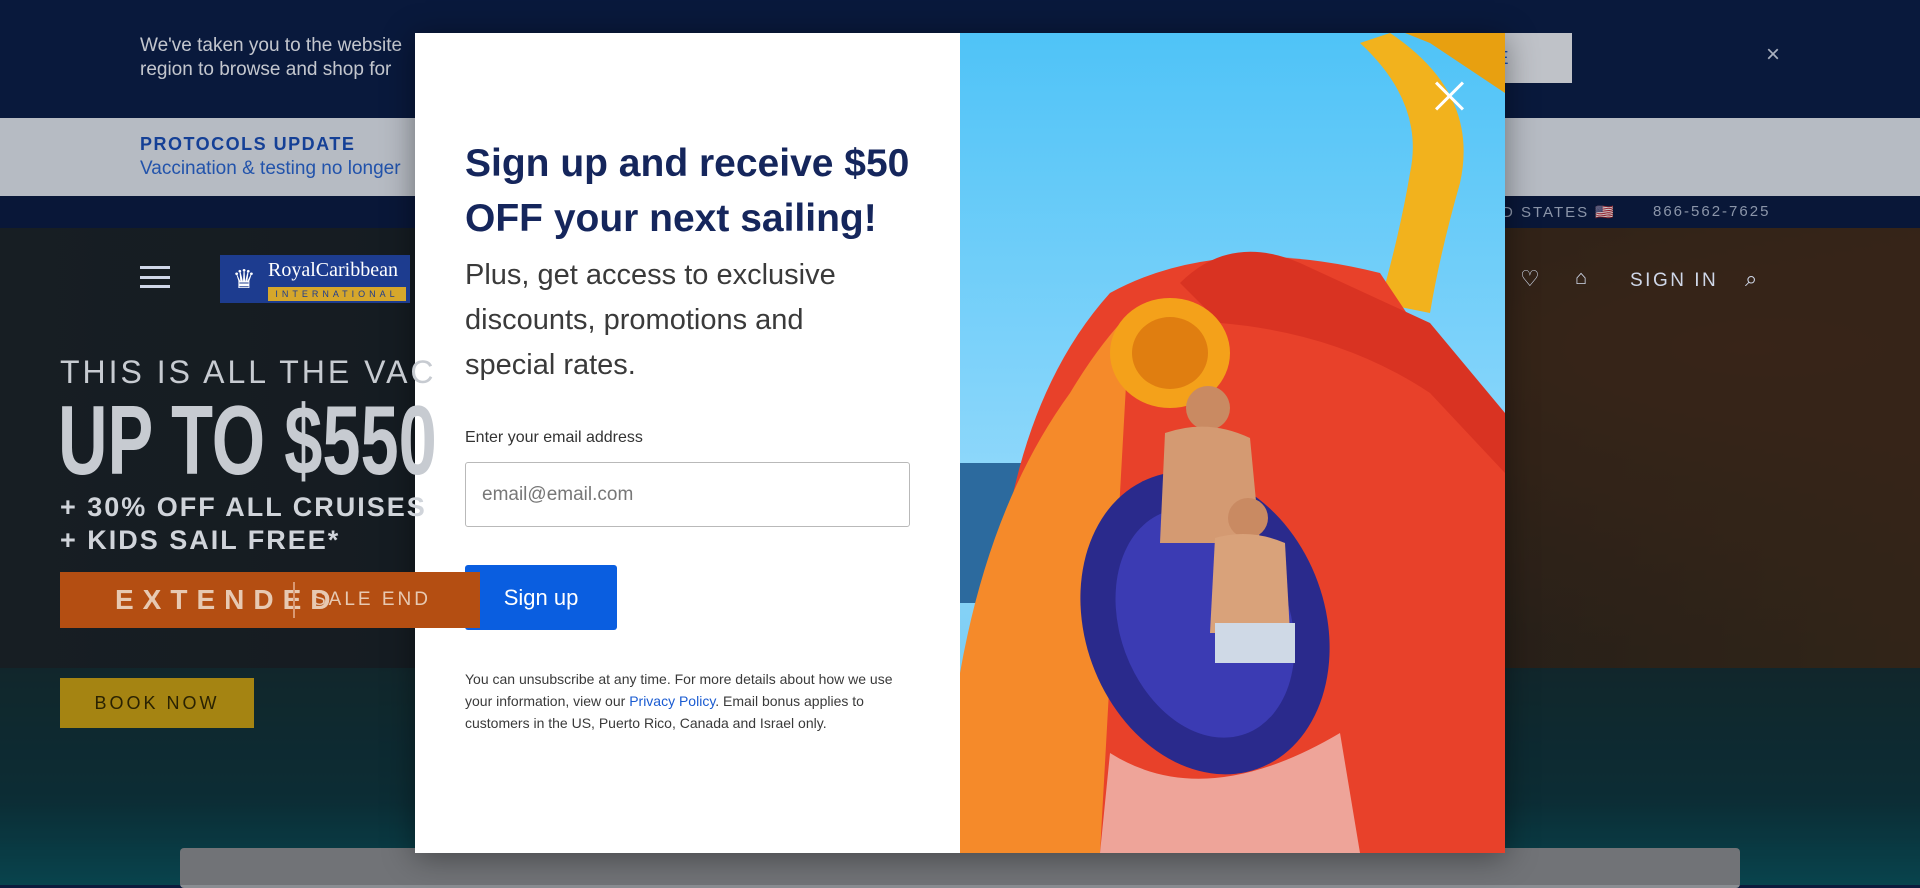 Image resolution: width=1920 pixels, height=888 pixels. What do you see at coordinates (1450, 95) in the screenshot?
I see `close-icon` at bounding box center [1450, 95].